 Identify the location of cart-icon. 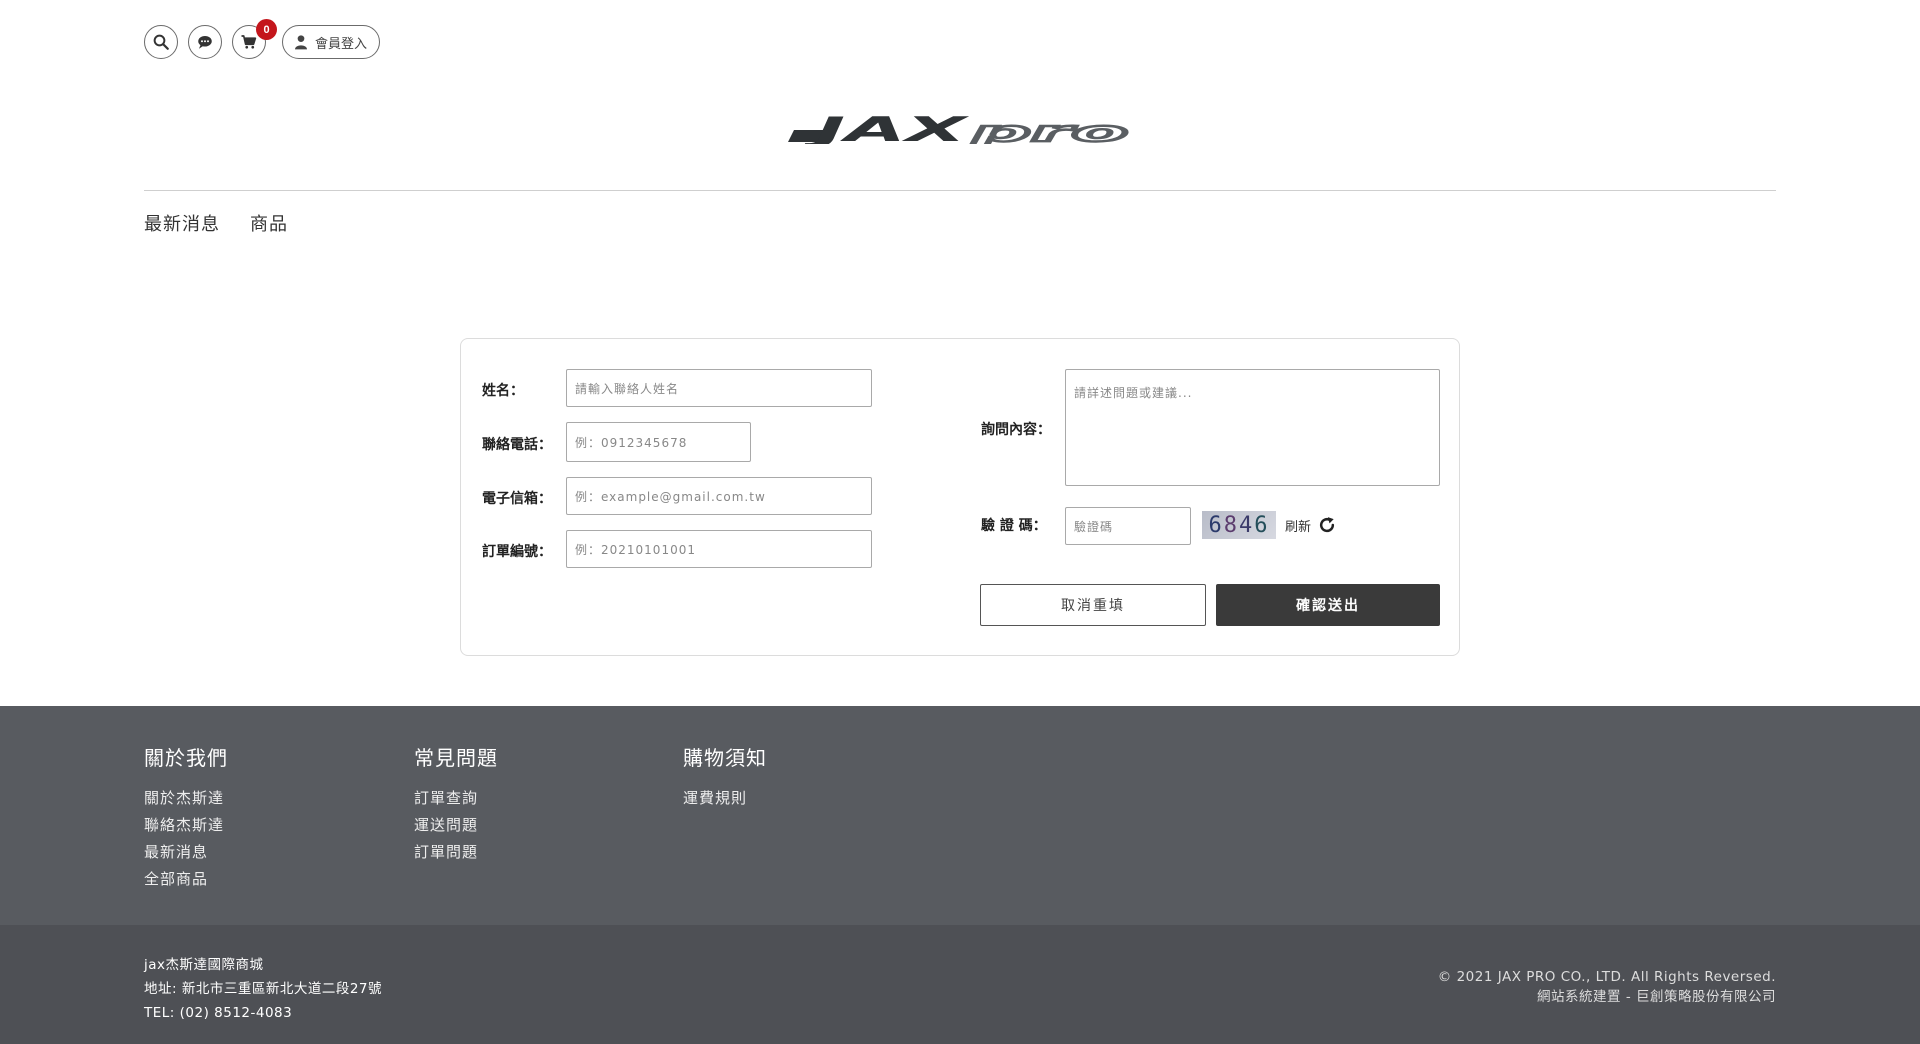
(249, 42).